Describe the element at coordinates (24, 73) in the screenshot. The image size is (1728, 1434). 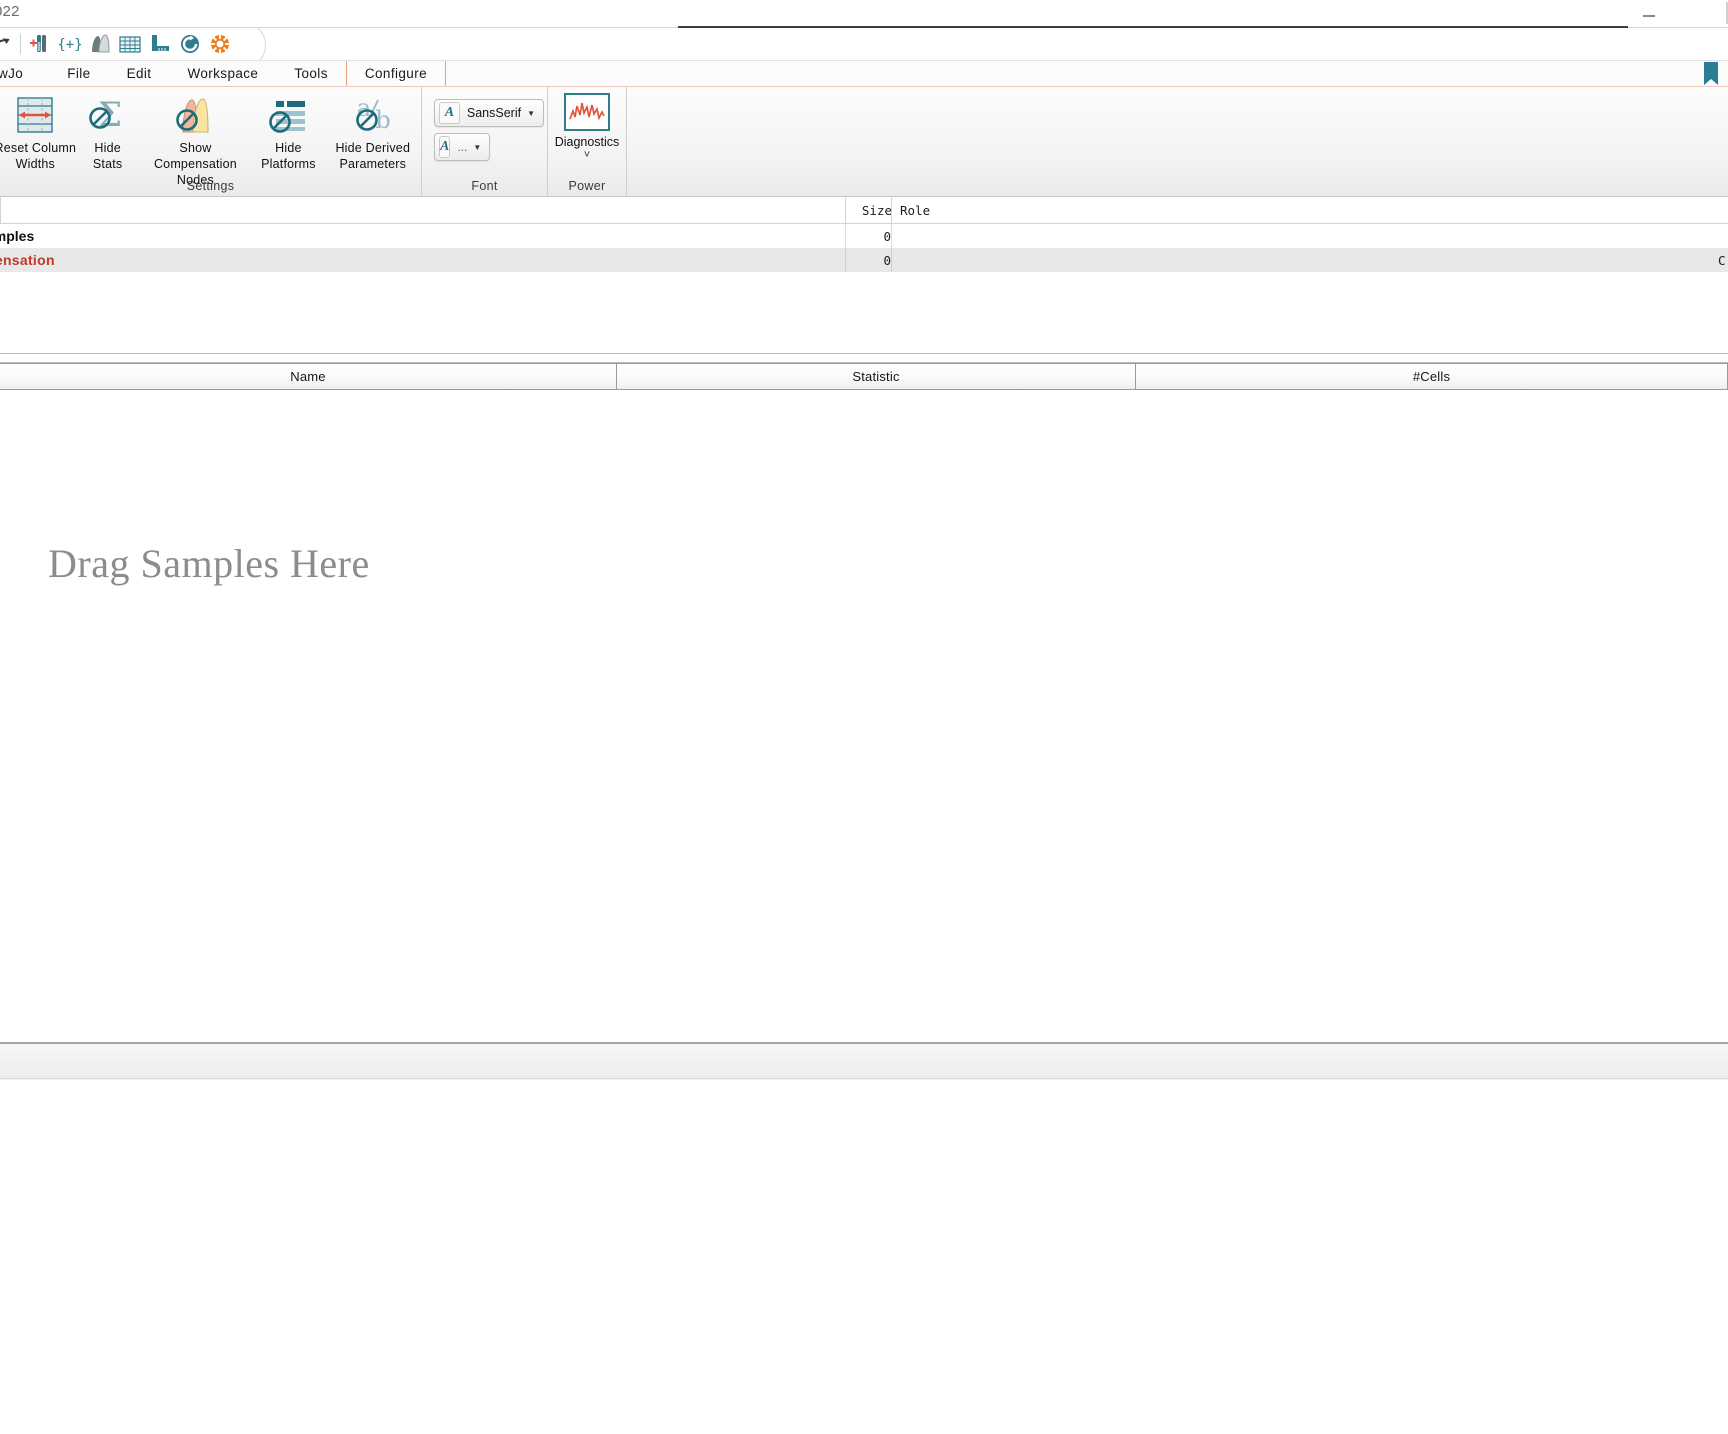
I see `menu-item-flowjo: wJo` at that location.